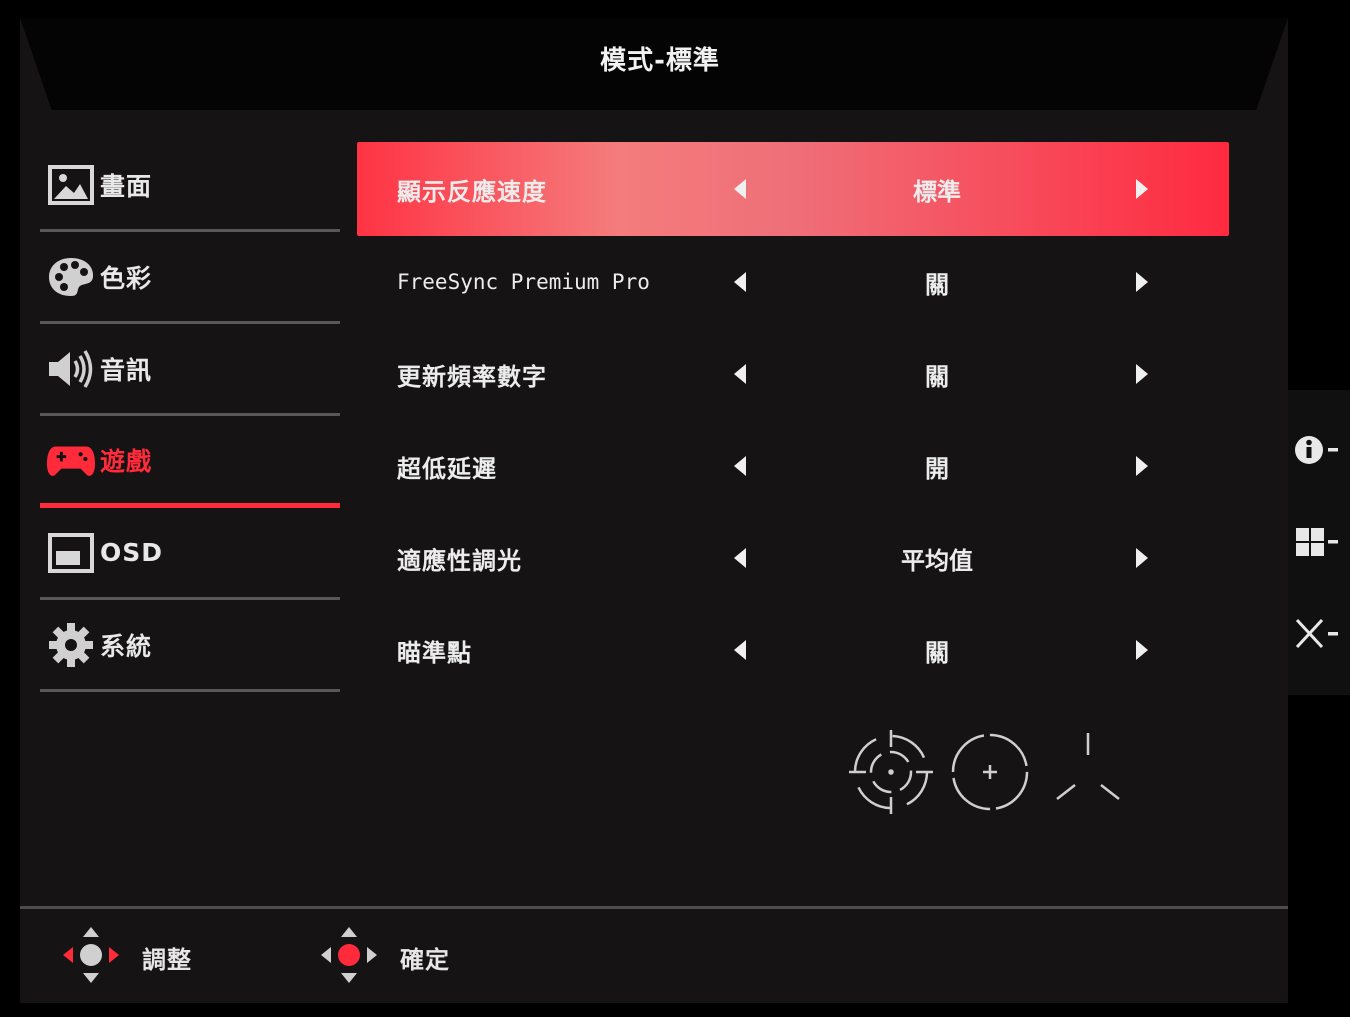 Image resolution: width=1350 pixels, height=1017 pixels. I want to click on sidebar-item-label: 系統, so click(126, 646).